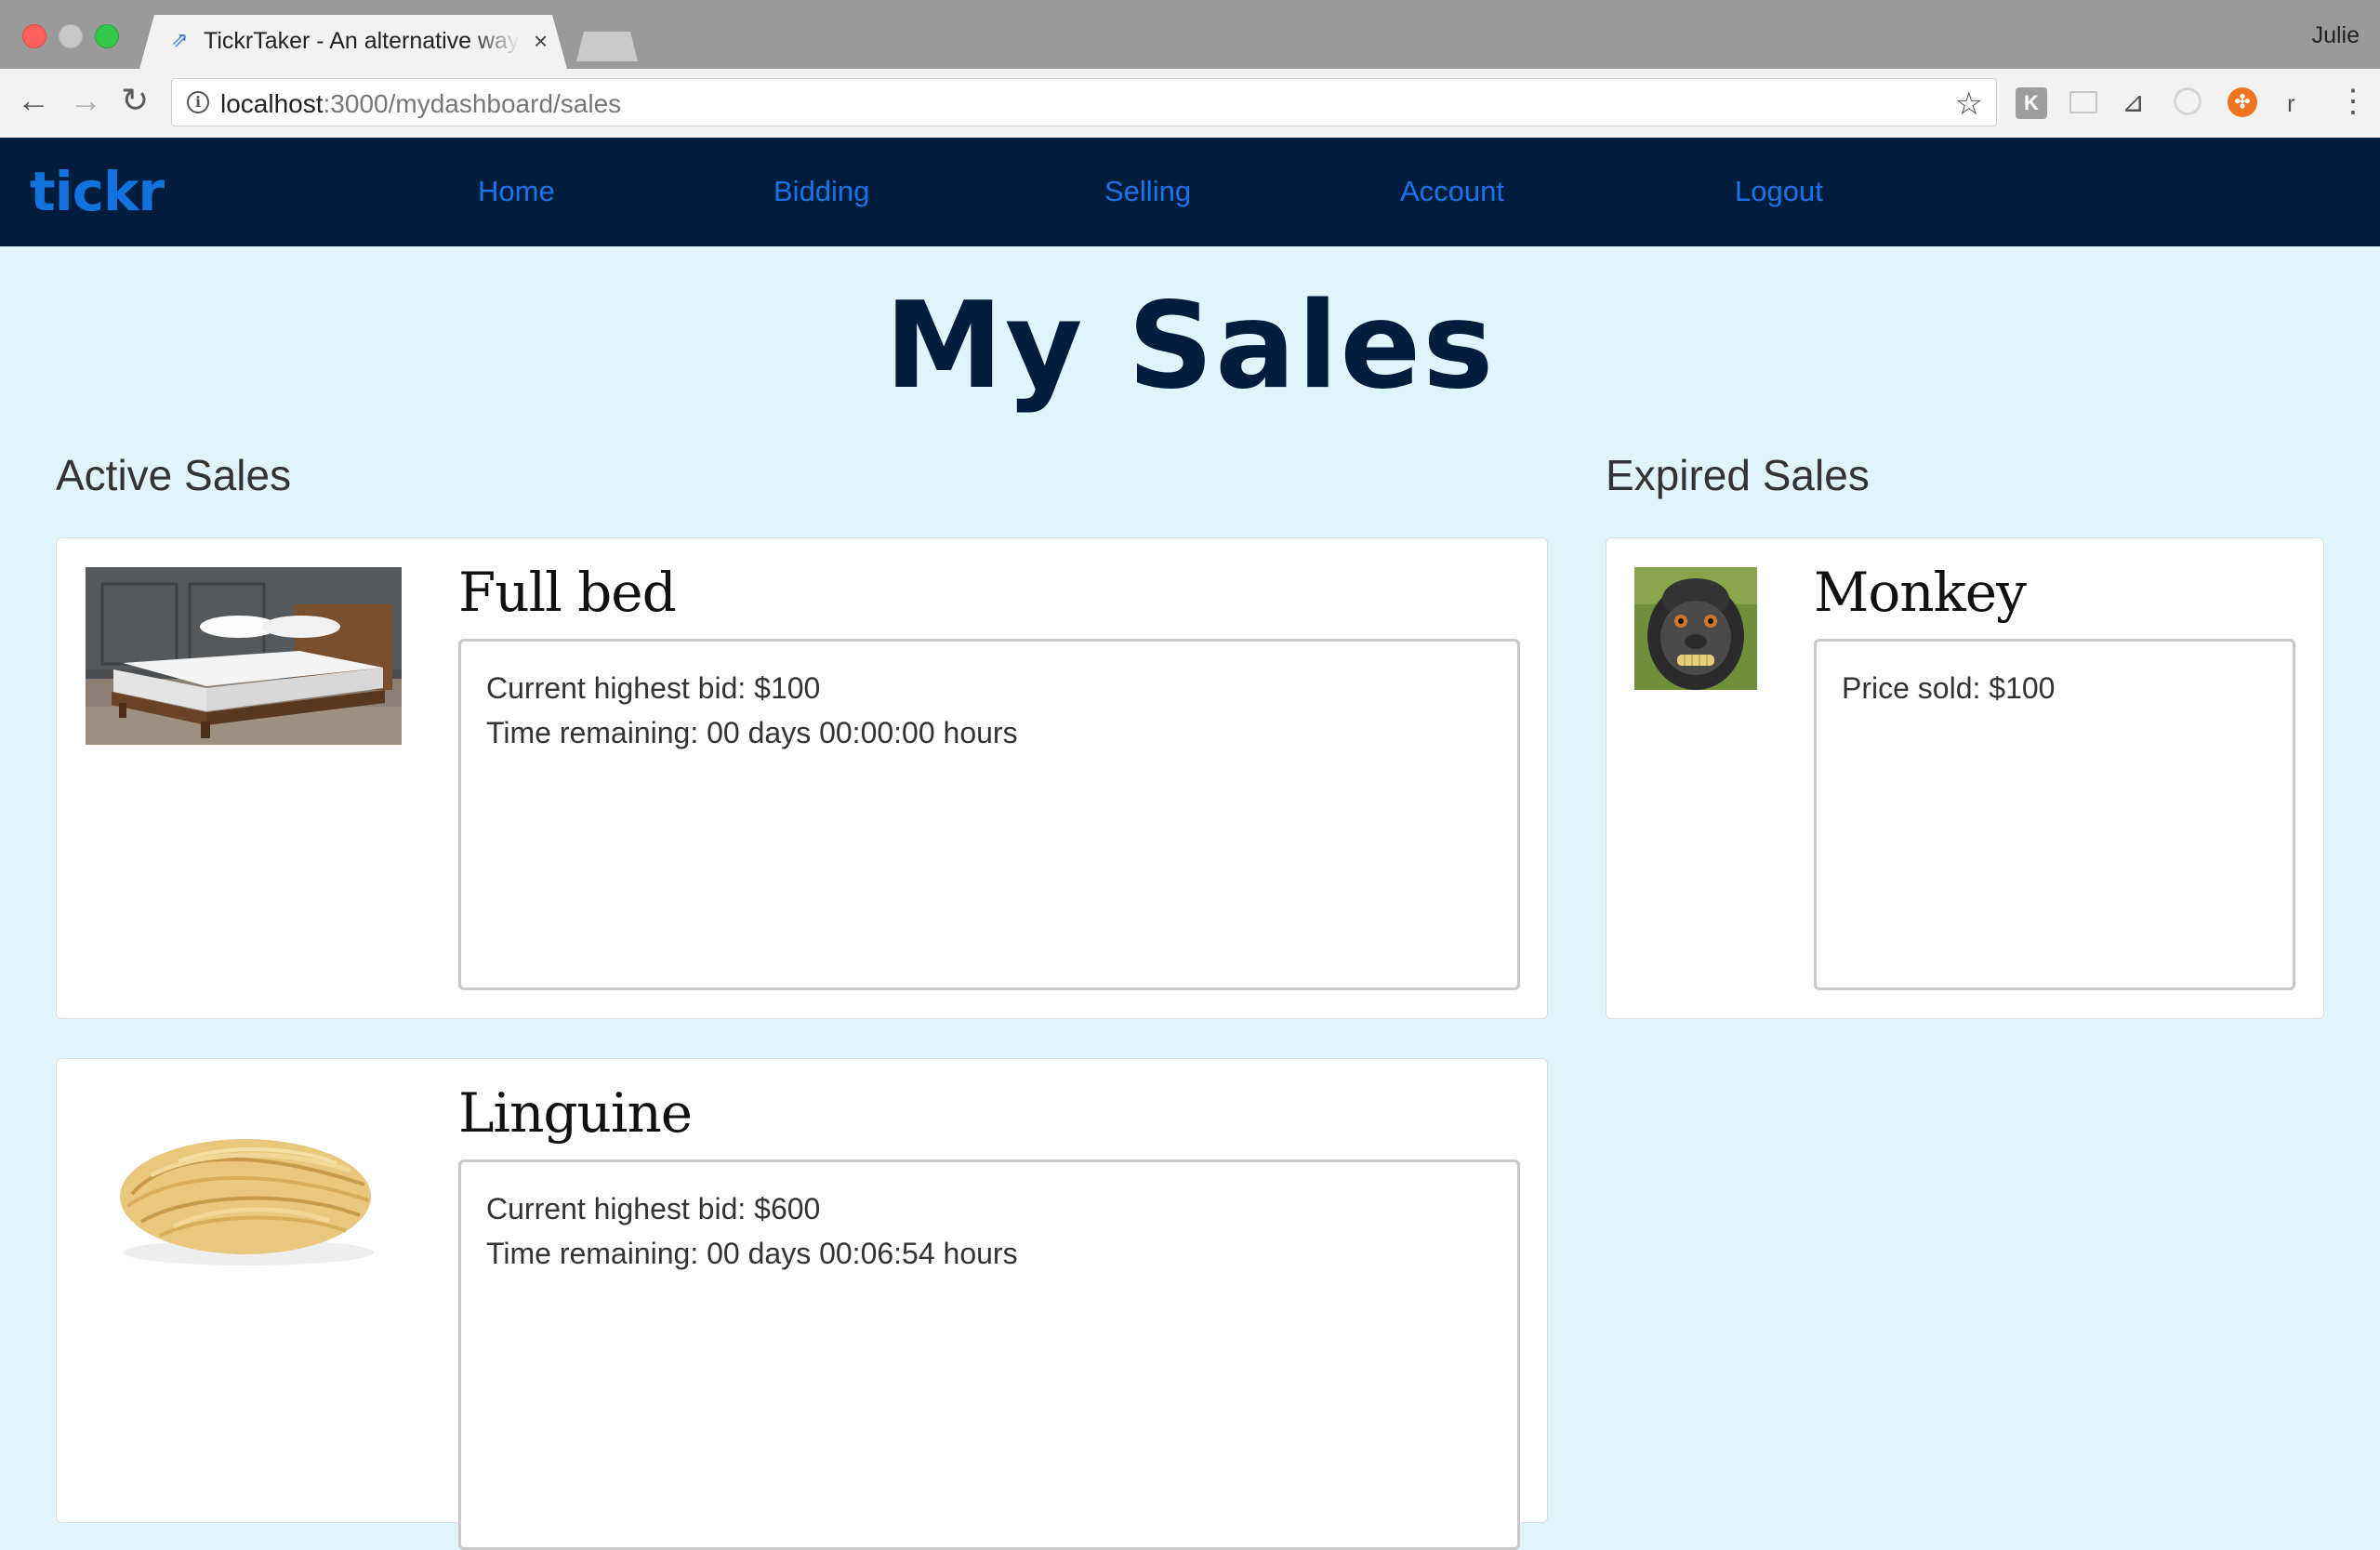  What do you see at coordinates (1949, 688) in the screenshot?
I see `price-sold-text: Price sold: $100` at bounding box center [1949, 688].